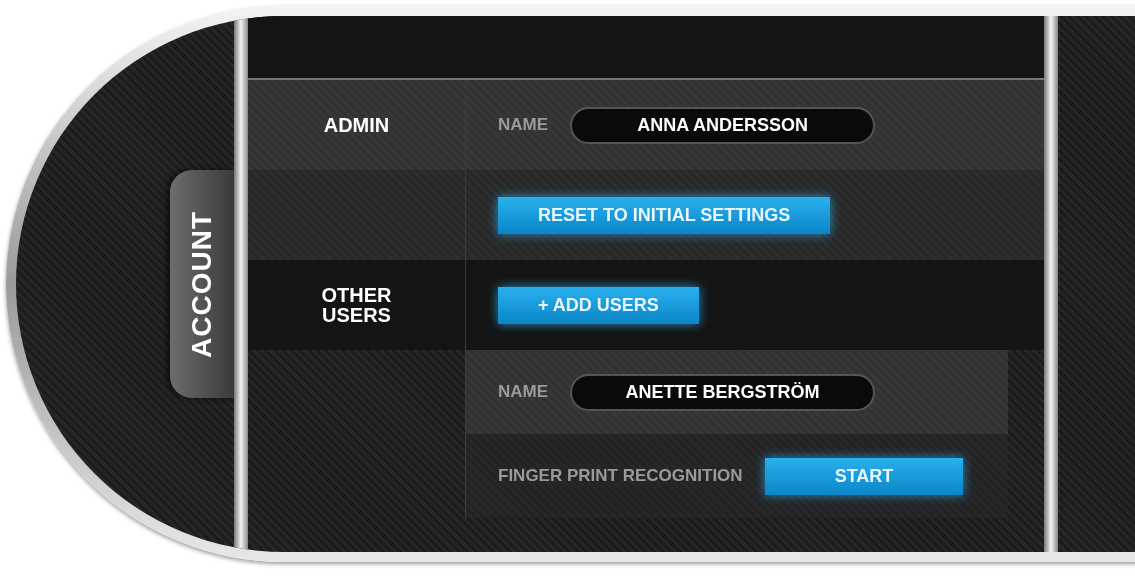 The image size is (1135, 581). Describe the element at coordinates (620, 476) in the screenshot. I see `fingerprint-label: FINGER PRINT RECOGNITION` at that location.